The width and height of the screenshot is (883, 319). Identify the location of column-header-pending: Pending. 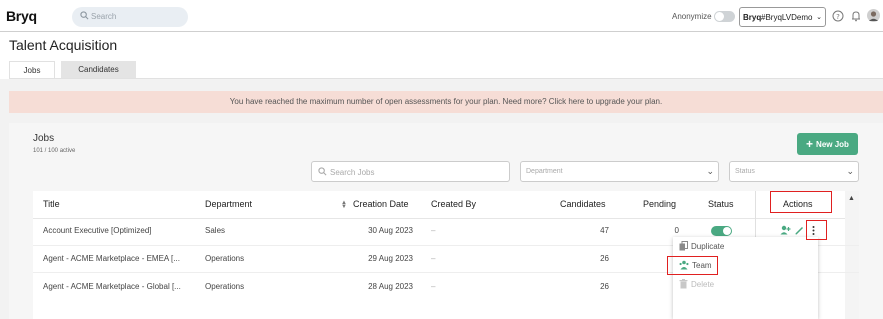
(659, 204).